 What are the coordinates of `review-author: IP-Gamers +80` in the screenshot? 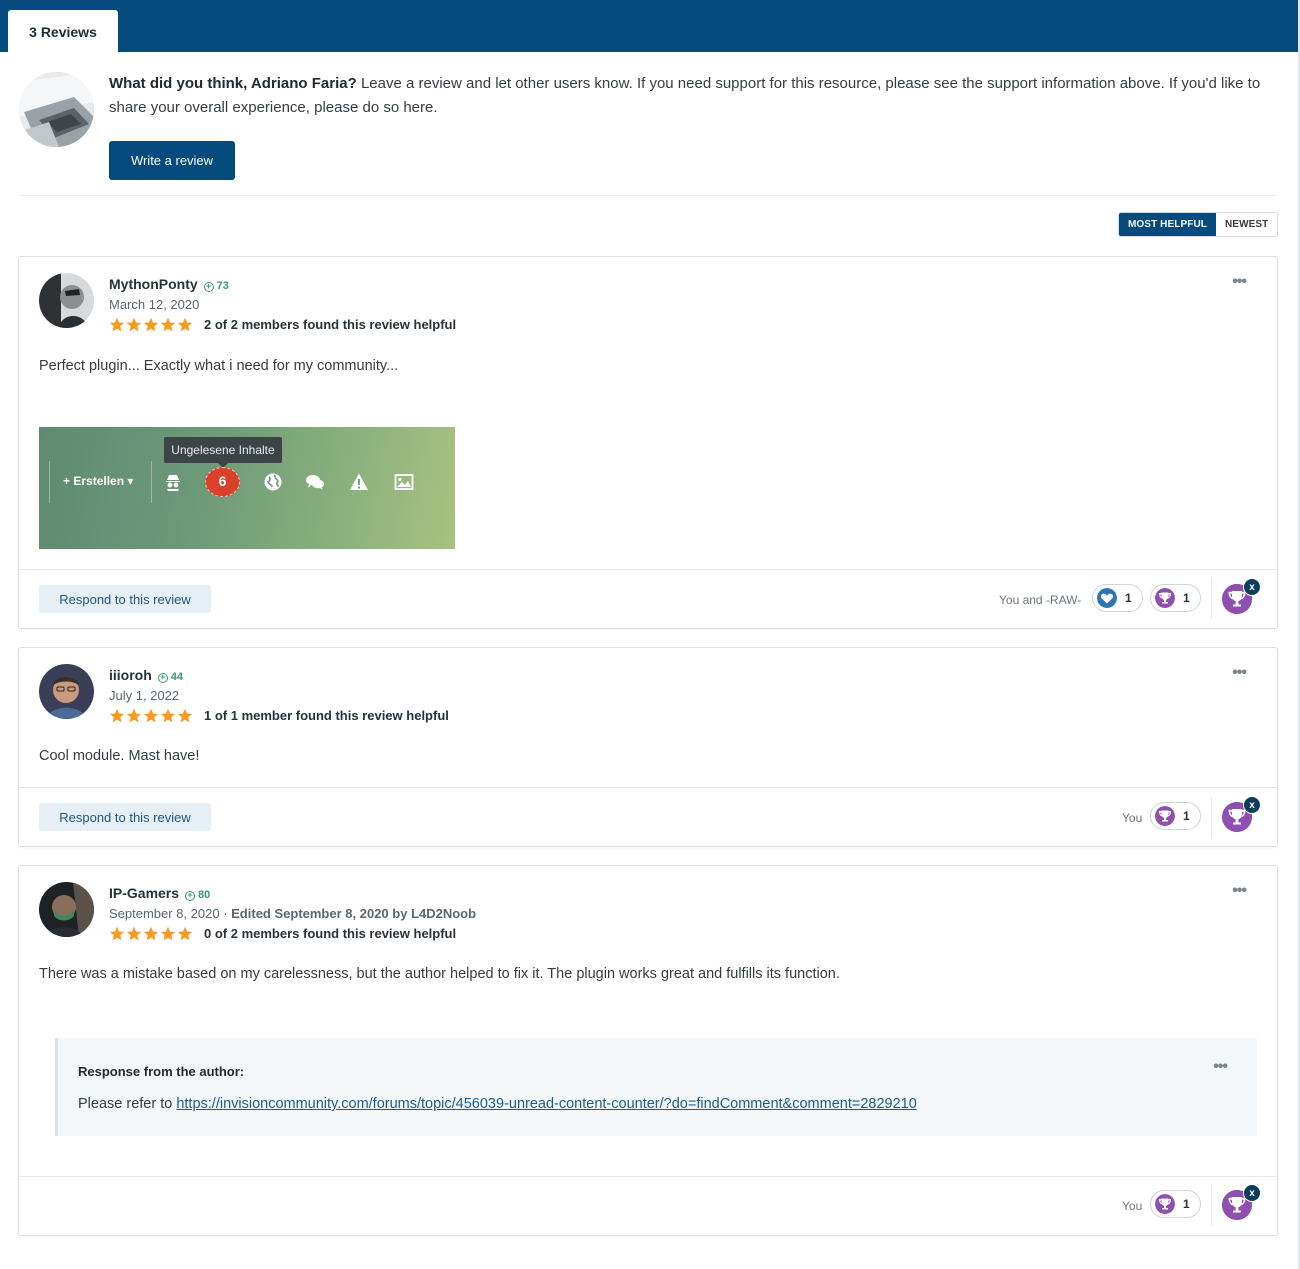 It's located at (159, 893).